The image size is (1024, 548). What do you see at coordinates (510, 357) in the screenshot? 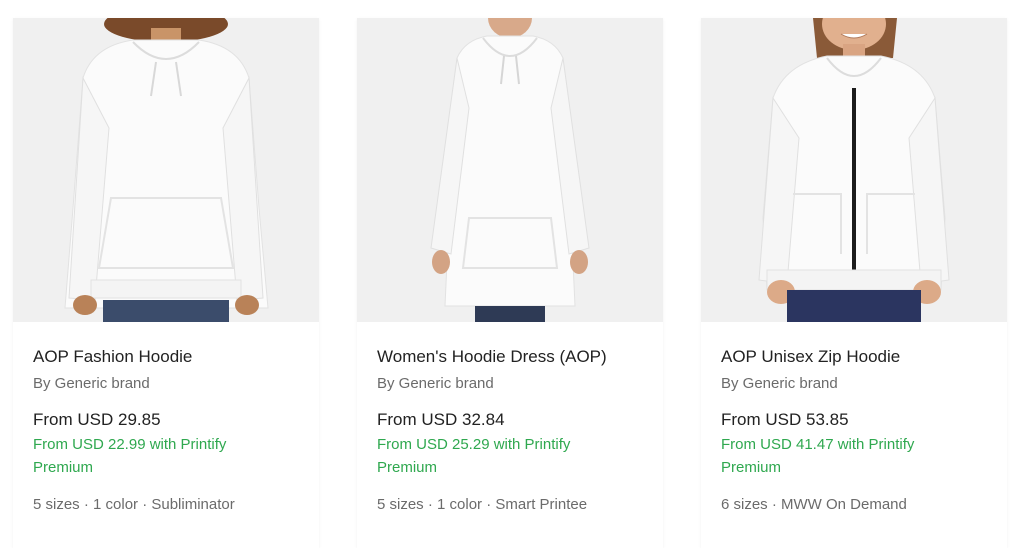
I see `product-title: Women's Hoodie Dress (AOP)` at bounding box center [510, 357].